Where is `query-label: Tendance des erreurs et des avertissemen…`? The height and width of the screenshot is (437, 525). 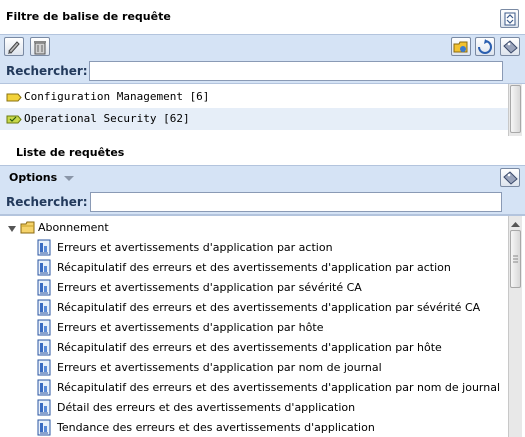
query-label: Tendance des erreurs et des avertissemen… is located at coordinates (216, 427).